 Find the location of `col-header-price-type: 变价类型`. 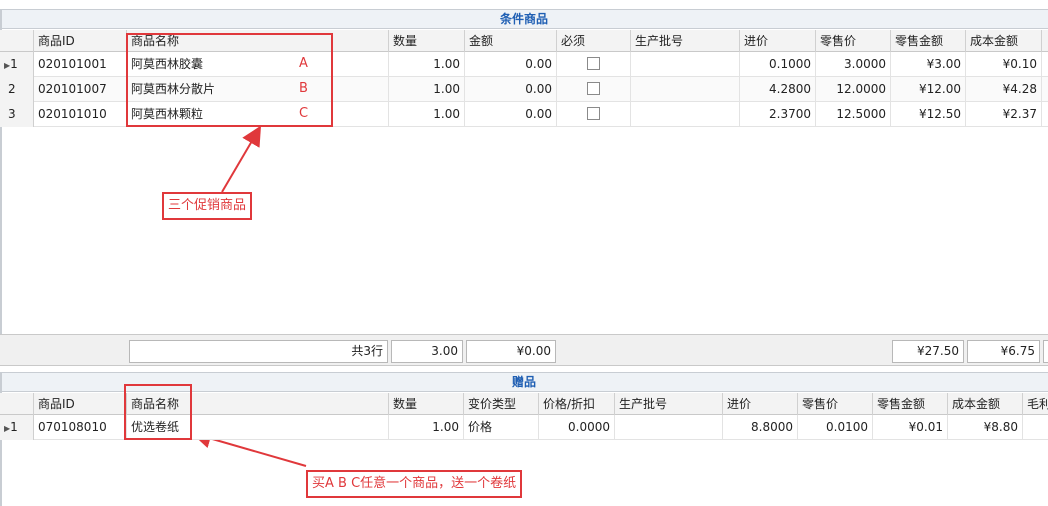

col-header-price-type: 变价类型 is located at coordinates (501, 404).